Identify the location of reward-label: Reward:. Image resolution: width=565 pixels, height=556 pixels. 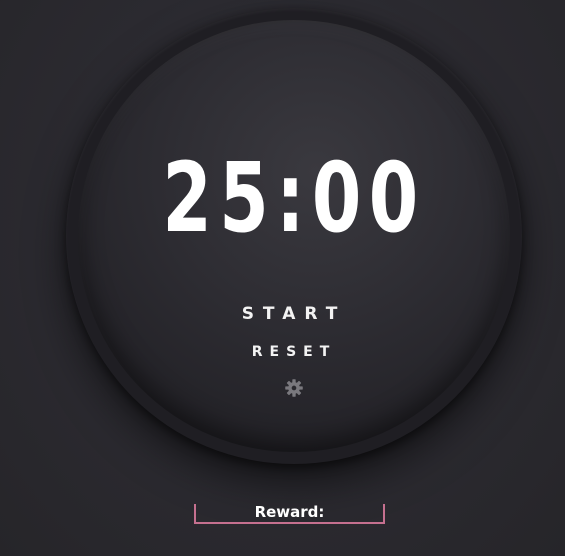
(289, 512).